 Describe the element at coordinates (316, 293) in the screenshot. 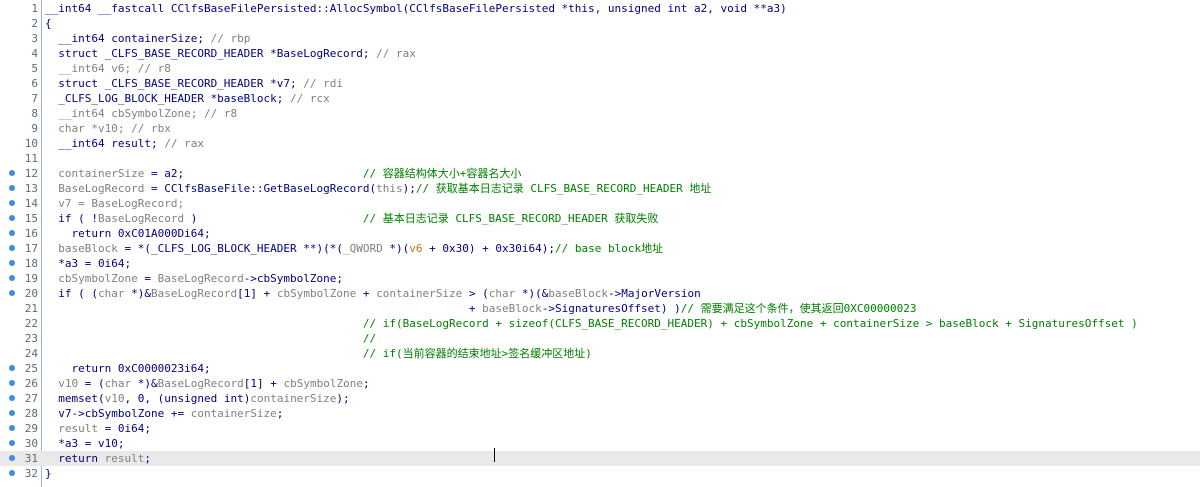

I see `code-token: cbSymbolZone` at that location.